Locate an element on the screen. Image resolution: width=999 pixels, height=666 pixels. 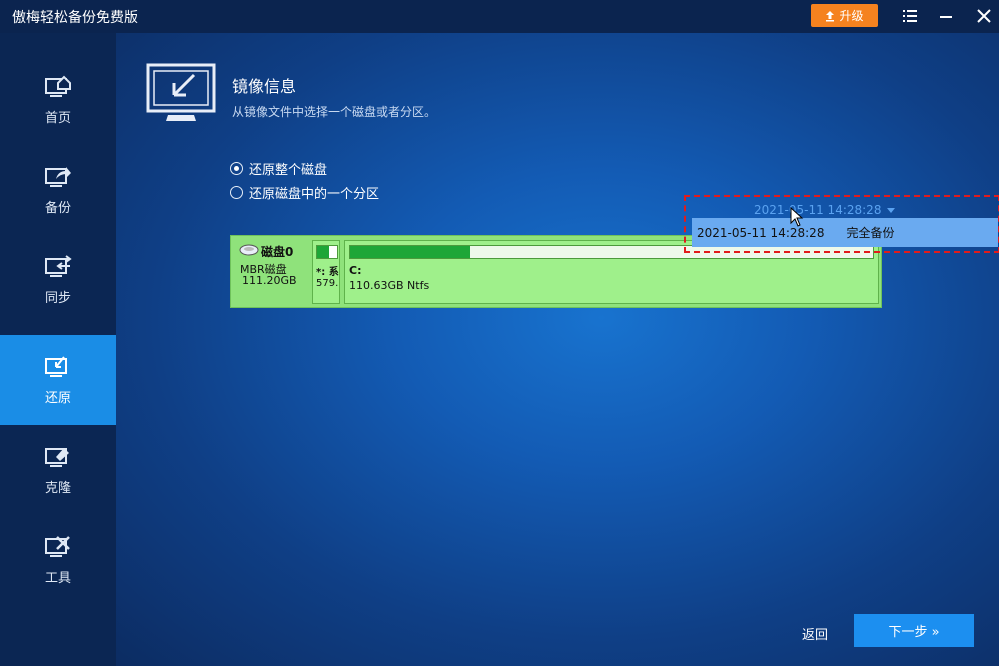
backup-icon is located at coordinates (58, 176).